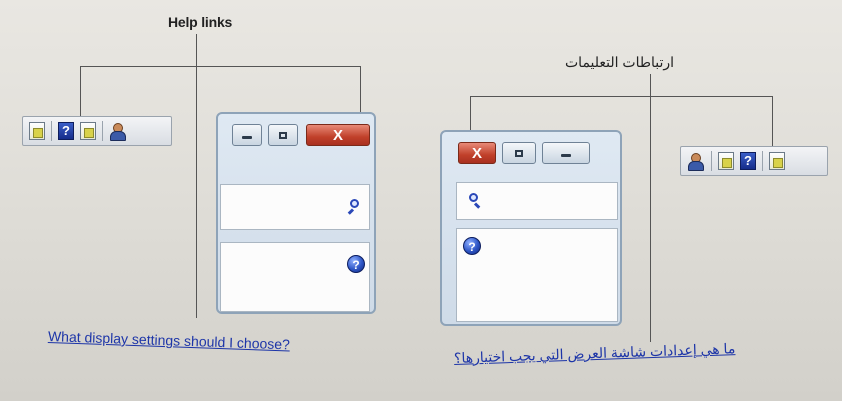 Image resolution: width=842 pixels, height=401 pixels. Describe the element at coordinates (620, 62) in the screenshot. I see `help-links-callout-label-arabic: ارتباطات التعليمات` at that location.